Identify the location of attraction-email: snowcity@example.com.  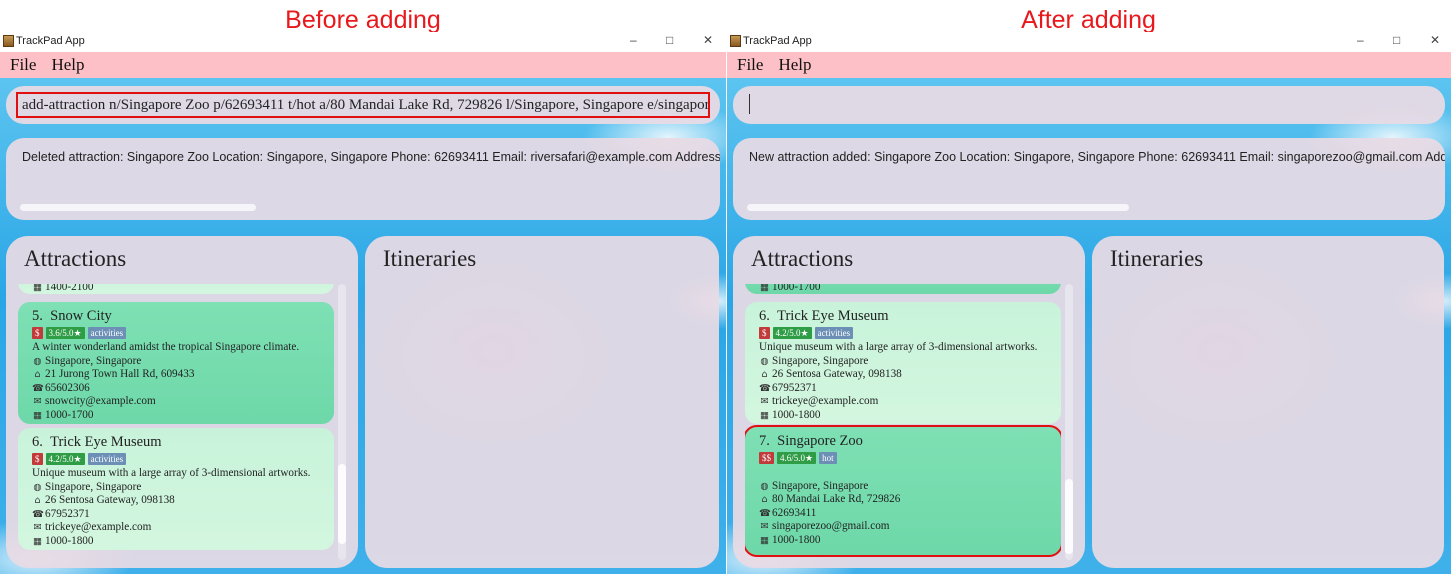
(100, 401).